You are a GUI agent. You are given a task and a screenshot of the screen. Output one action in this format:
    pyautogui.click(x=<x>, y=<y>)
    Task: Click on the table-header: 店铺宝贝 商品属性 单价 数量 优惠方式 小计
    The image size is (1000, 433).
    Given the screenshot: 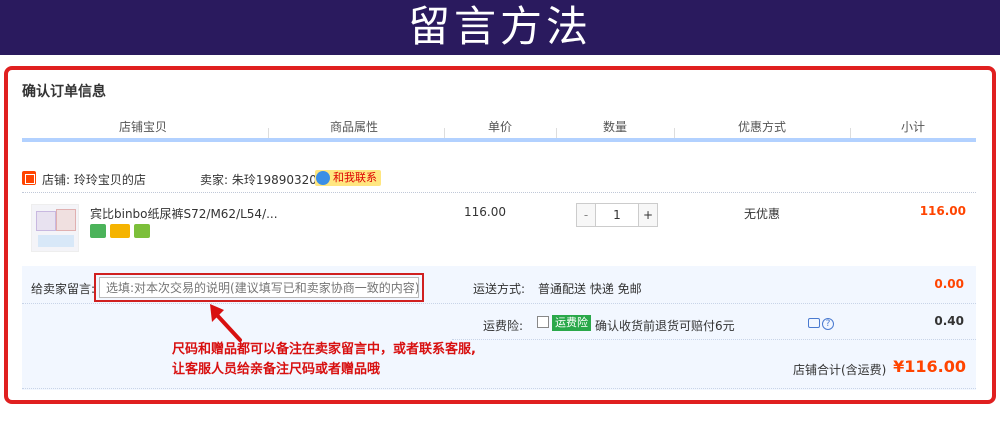 What is the action you would take?
    pyautogui.click(x=499, y=128)
    